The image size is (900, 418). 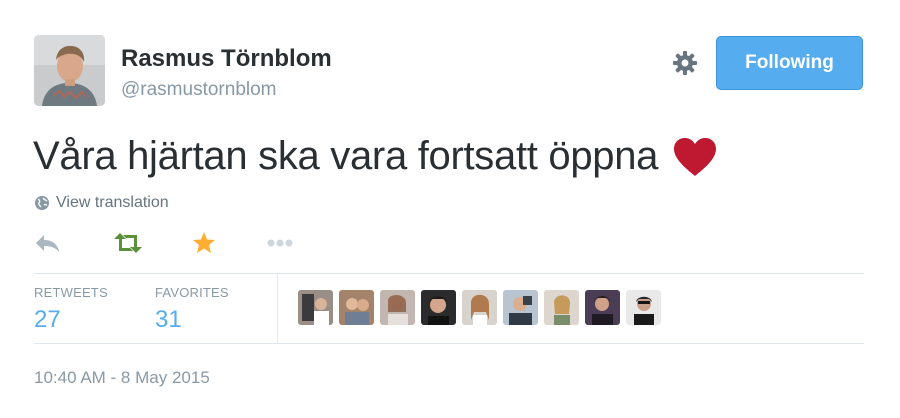 What do you see at coordinates (346, 156) in the screenshot?
I see `tweet-text-content: Våra hjärtan ska vara fortsatt öppna` at bounding box center [346, 156].